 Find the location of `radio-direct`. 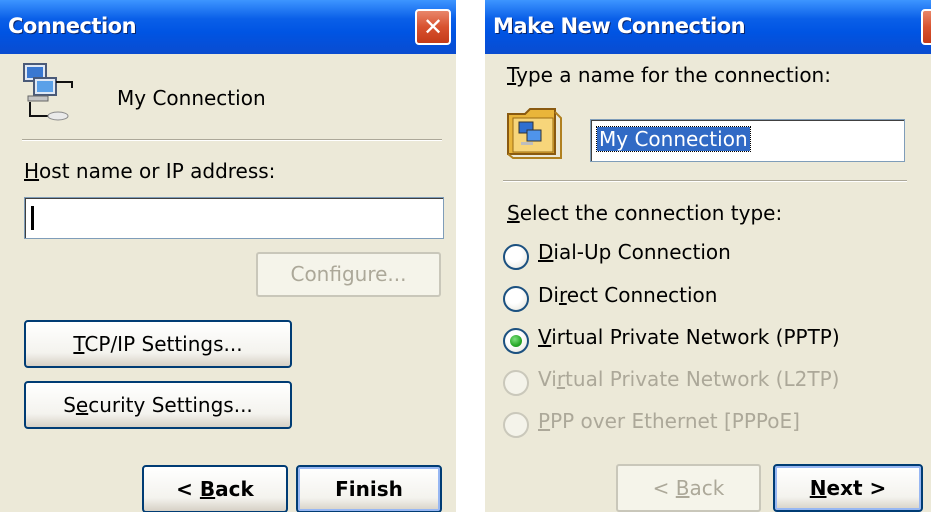

radio-direct is located at coordinates (516, 299).